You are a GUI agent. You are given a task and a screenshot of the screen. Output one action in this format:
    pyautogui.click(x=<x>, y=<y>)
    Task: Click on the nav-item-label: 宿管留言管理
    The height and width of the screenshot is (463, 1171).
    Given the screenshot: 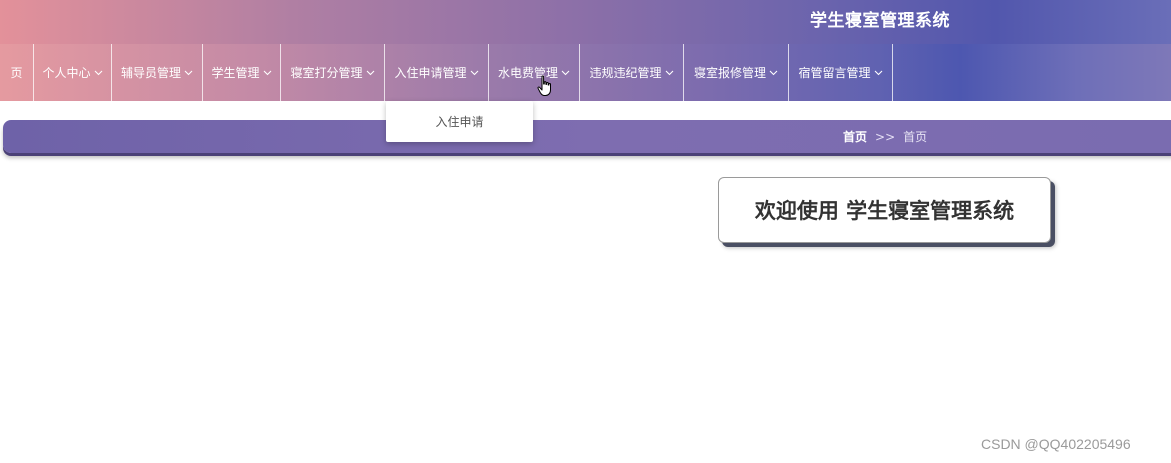 What is the action you would take?
    pyautogui.click(x=834, y=73)
    